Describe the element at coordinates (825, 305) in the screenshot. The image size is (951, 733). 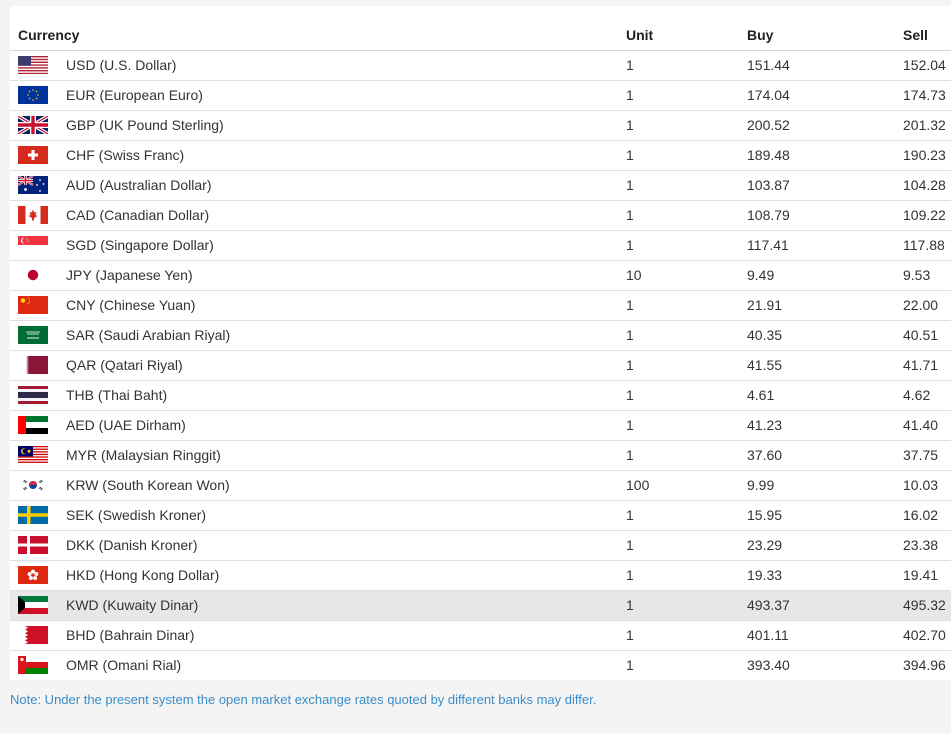
I see `buy-rate: 21.91` at that location.